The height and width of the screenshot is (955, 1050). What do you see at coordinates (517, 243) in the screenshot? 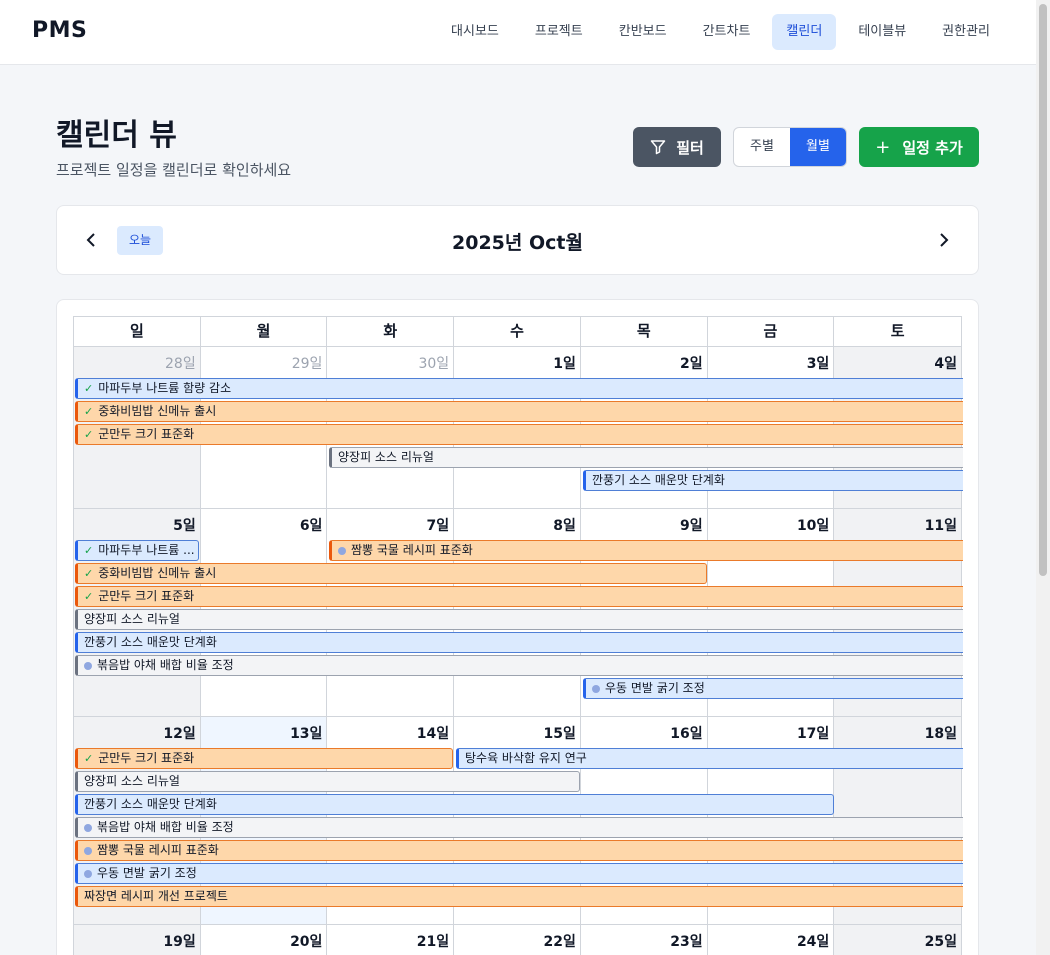
I see `month-title: 2025년 Oct월` at bounding box center [517, 243].